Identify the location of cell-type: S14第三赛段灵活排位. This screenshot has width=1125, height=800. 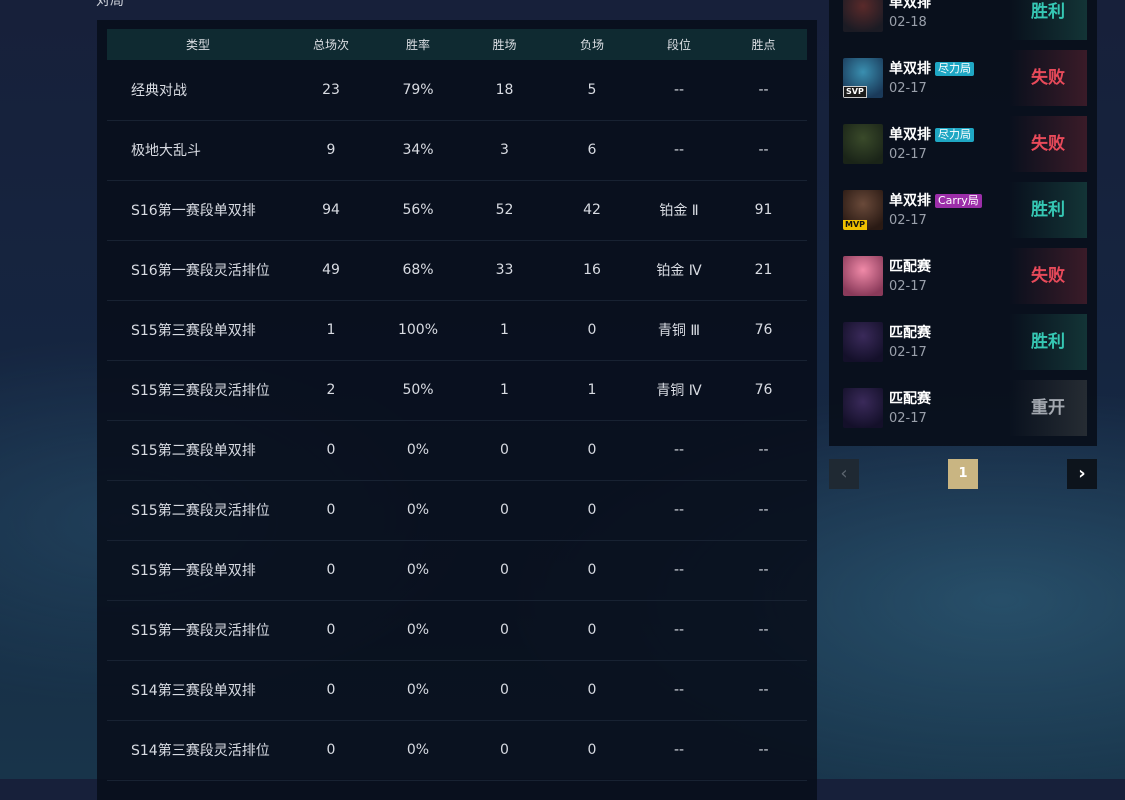
(200, 751).